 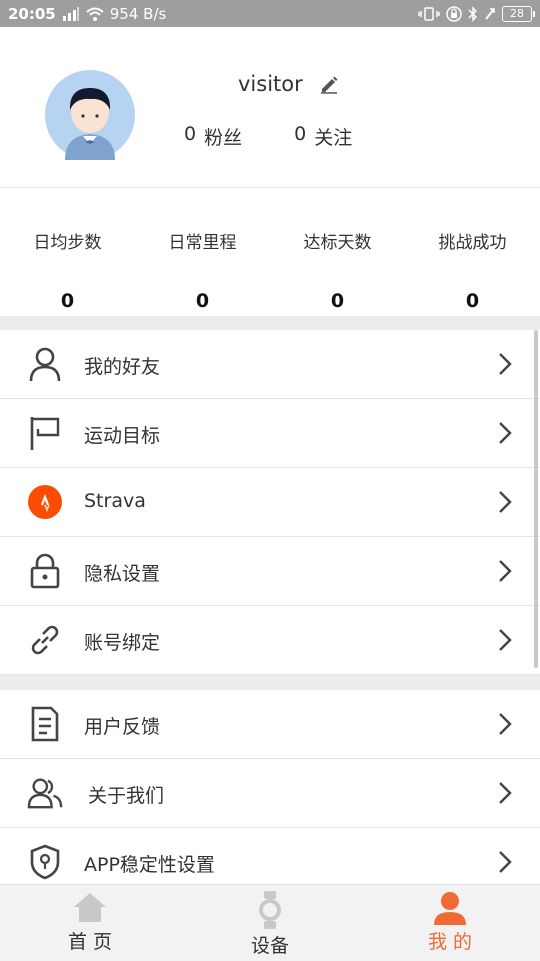 I want to click on profile-icon, so click(x=450, y=908).